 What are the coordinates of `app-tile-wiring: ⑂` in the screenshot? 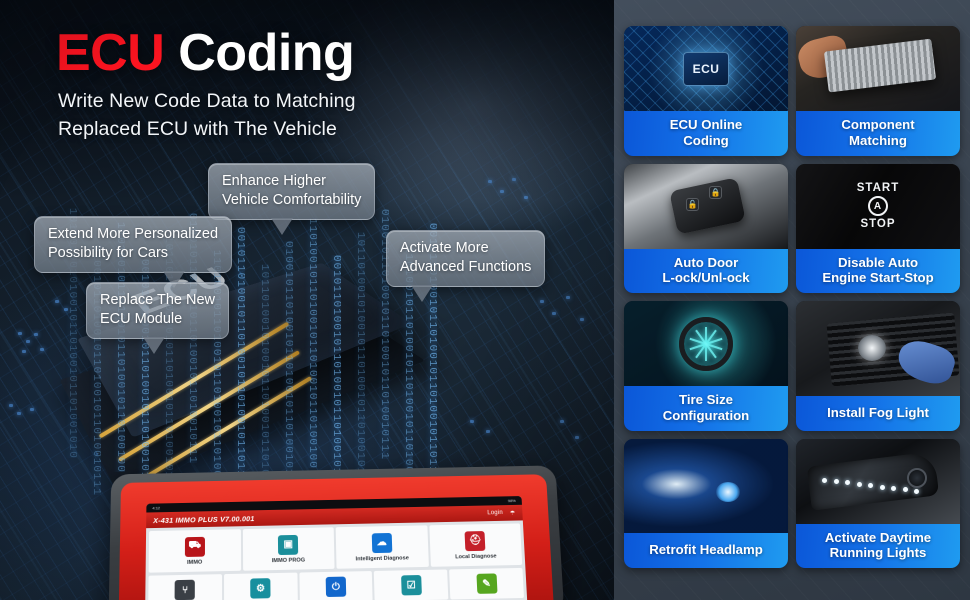 It's located at (185, 587).